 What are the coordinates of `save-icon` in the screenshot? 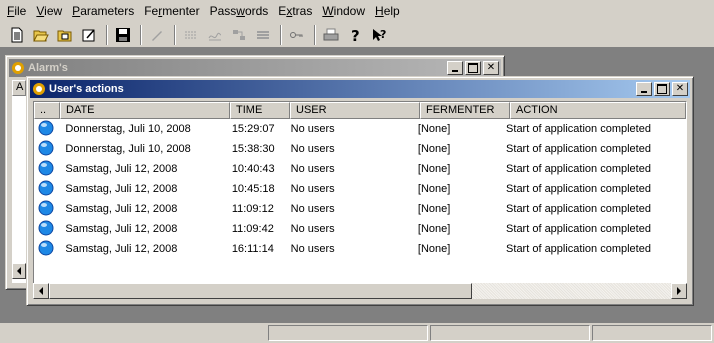 It's located at (123, 35).